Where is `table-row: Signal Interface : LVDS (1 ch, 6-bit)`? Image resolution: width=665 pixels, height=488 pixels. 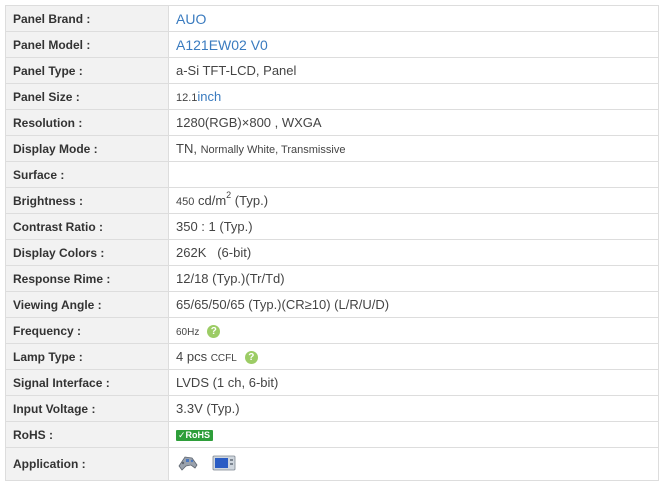
table-row: Signal Interface : LVDS (1 ch, 6-bit) is located at coordinates (332, 382).